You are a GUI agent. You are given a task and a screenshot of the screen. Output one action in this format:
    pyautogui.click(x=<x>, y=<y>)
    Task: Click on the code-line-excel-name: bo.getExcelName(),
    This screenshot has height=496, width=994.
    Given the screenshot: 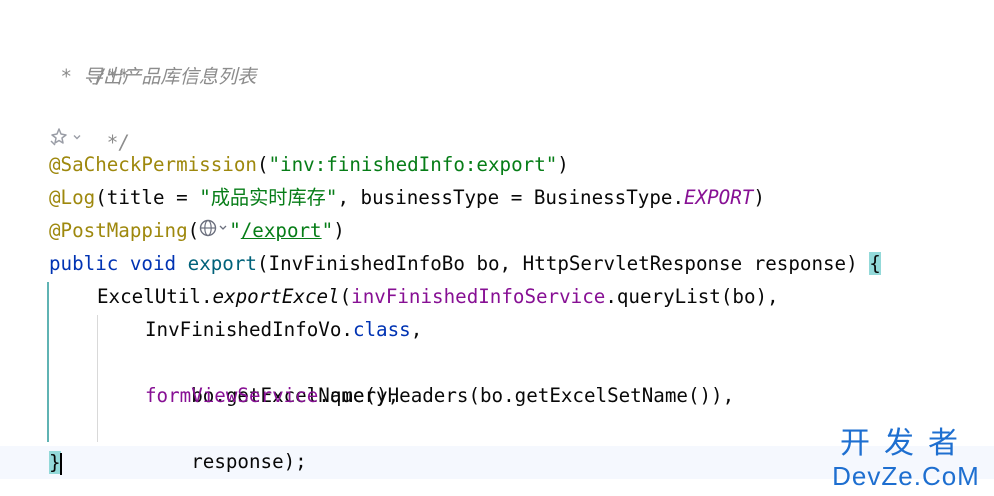 What is the action you would take?
    pyautogui.click(x=295, y=395)
    